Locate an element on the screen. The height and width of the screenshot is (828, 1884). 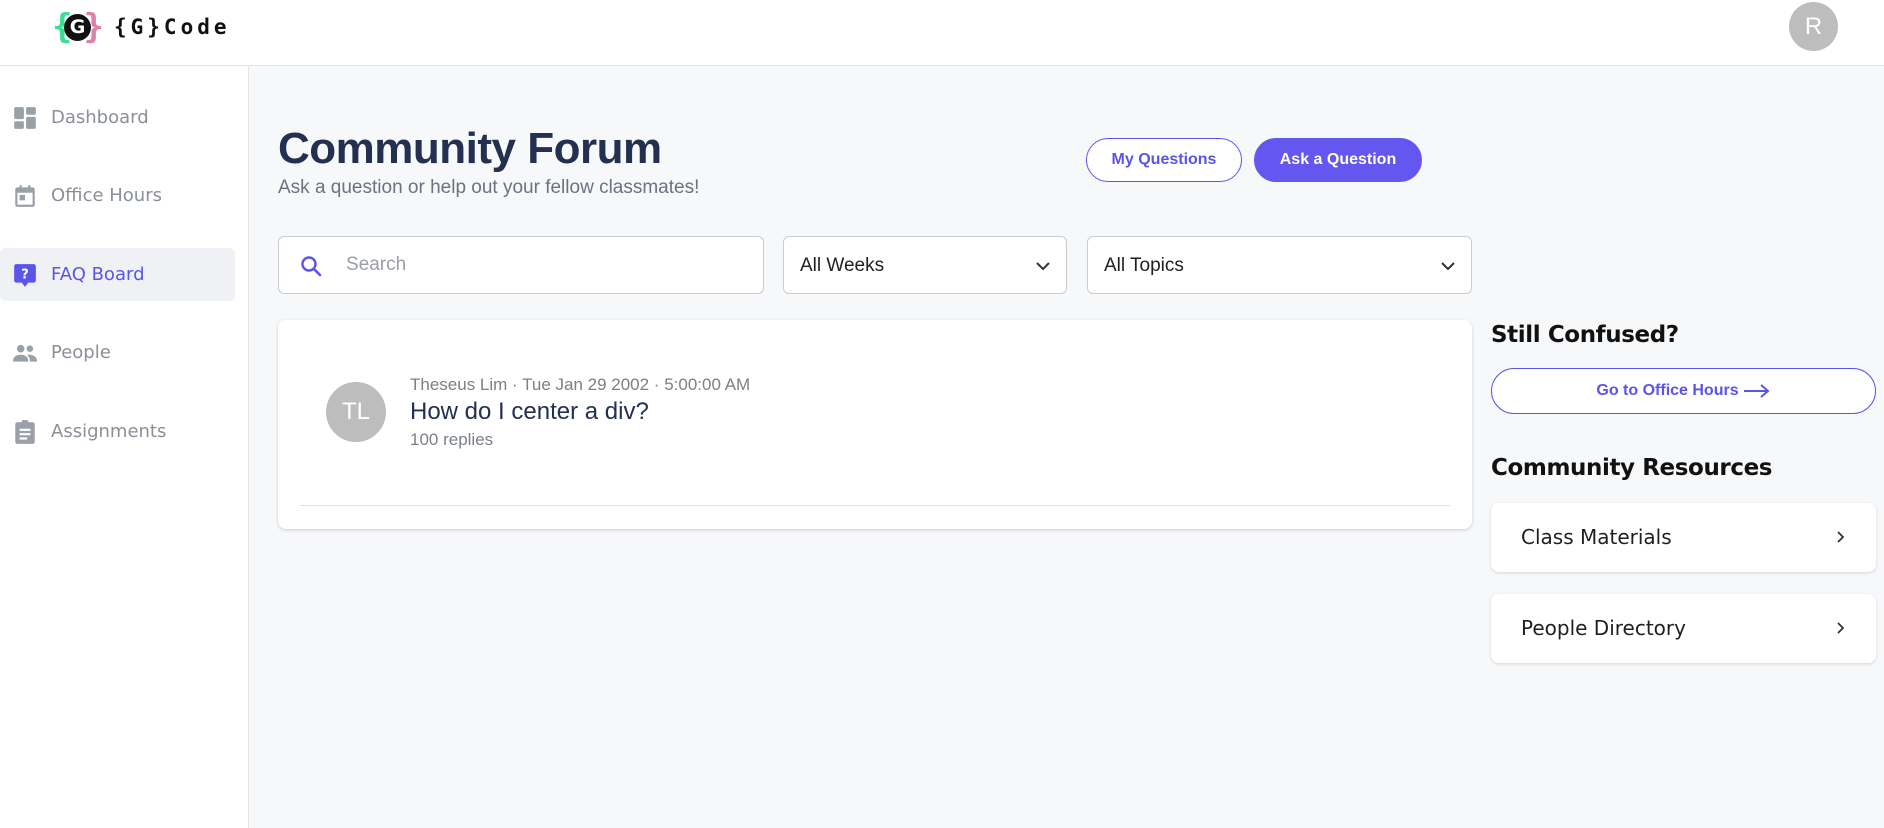
search-box is located at coordinates (521, 265).